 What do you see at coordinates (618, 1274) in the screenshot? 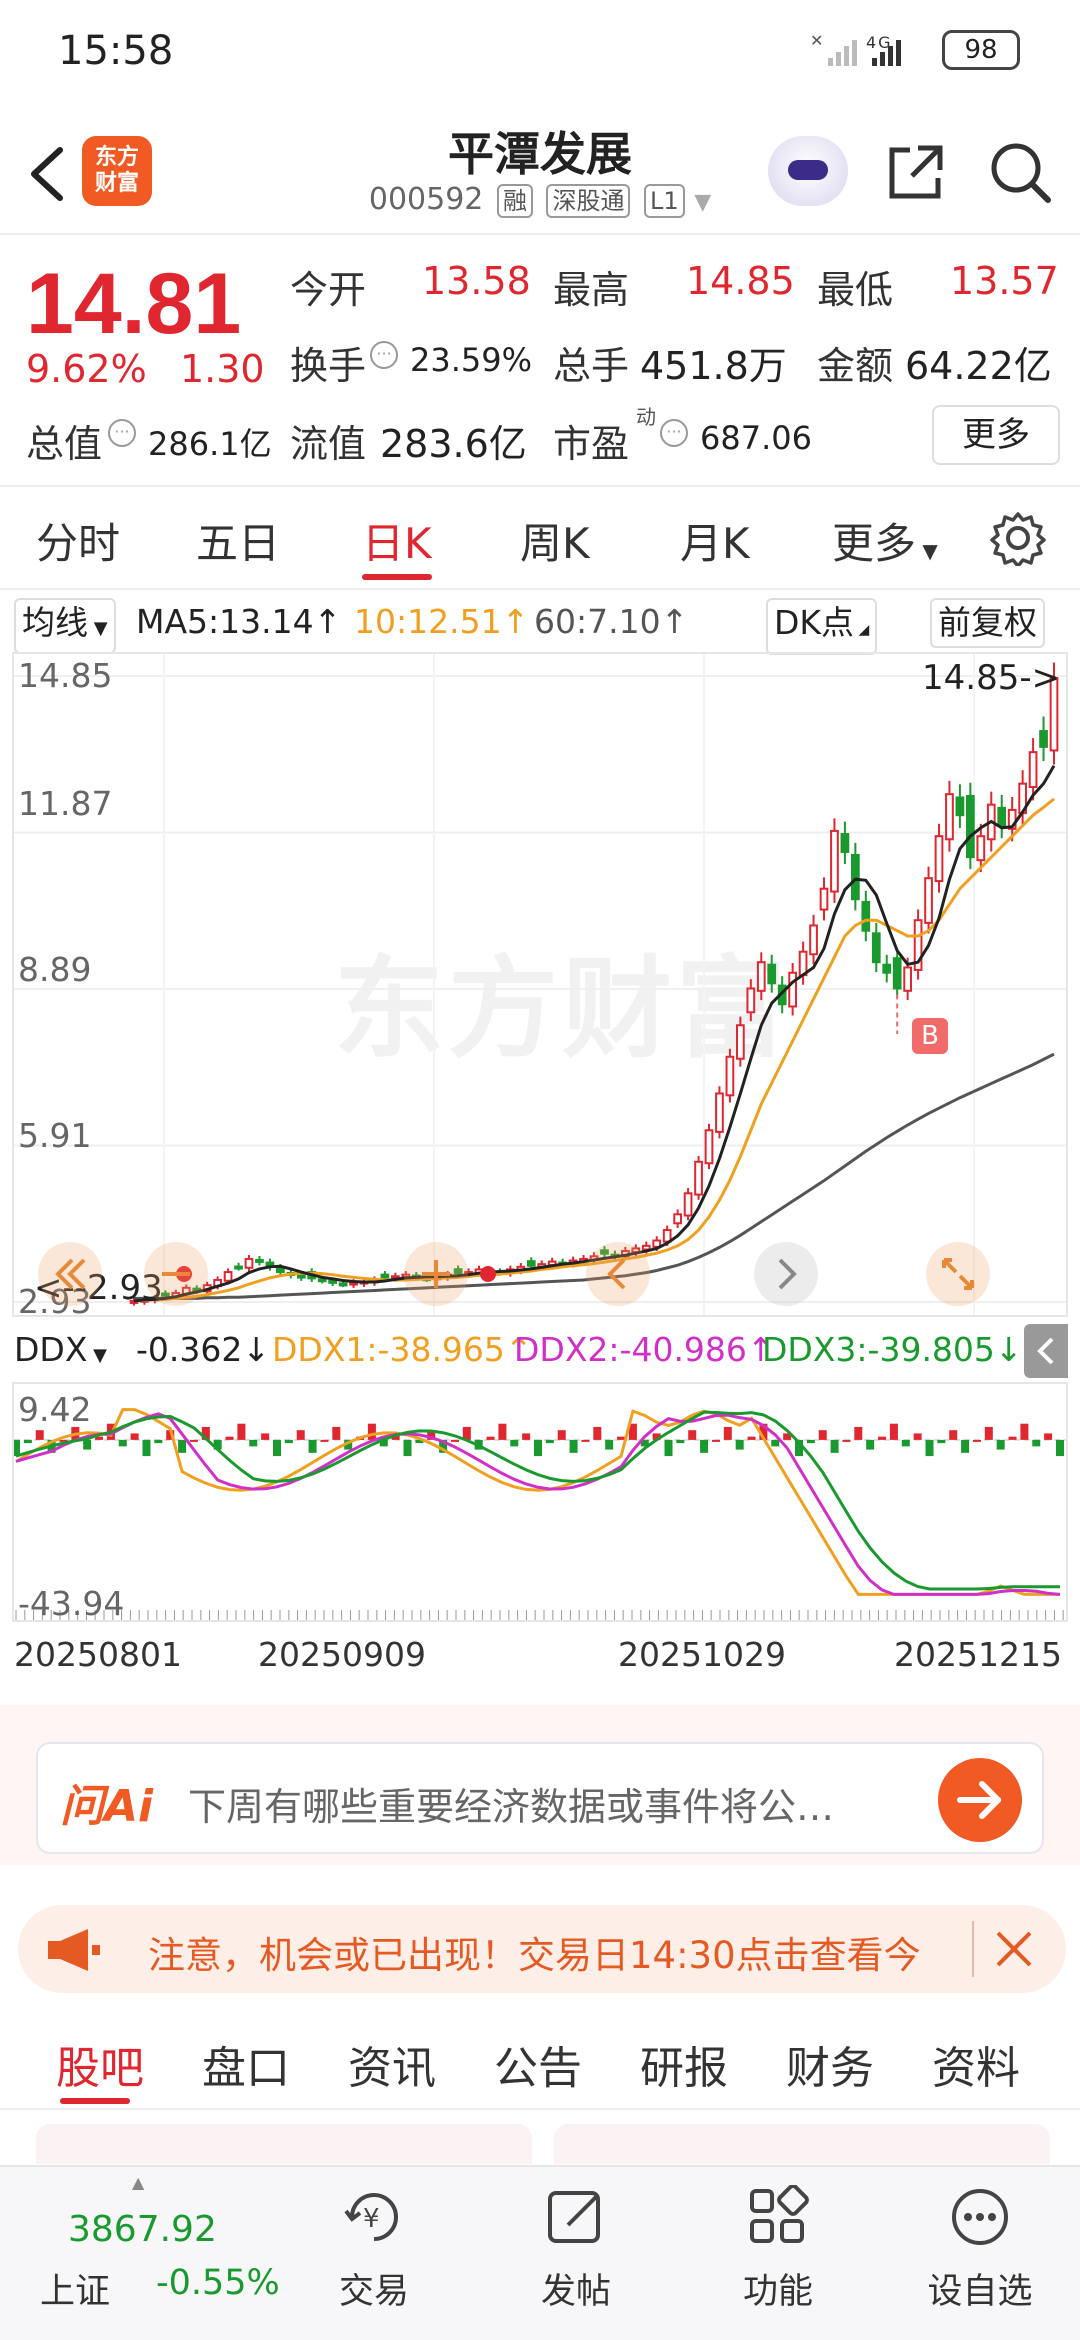
I see `scroll-back-icon` at bounding box center [618, 1274].